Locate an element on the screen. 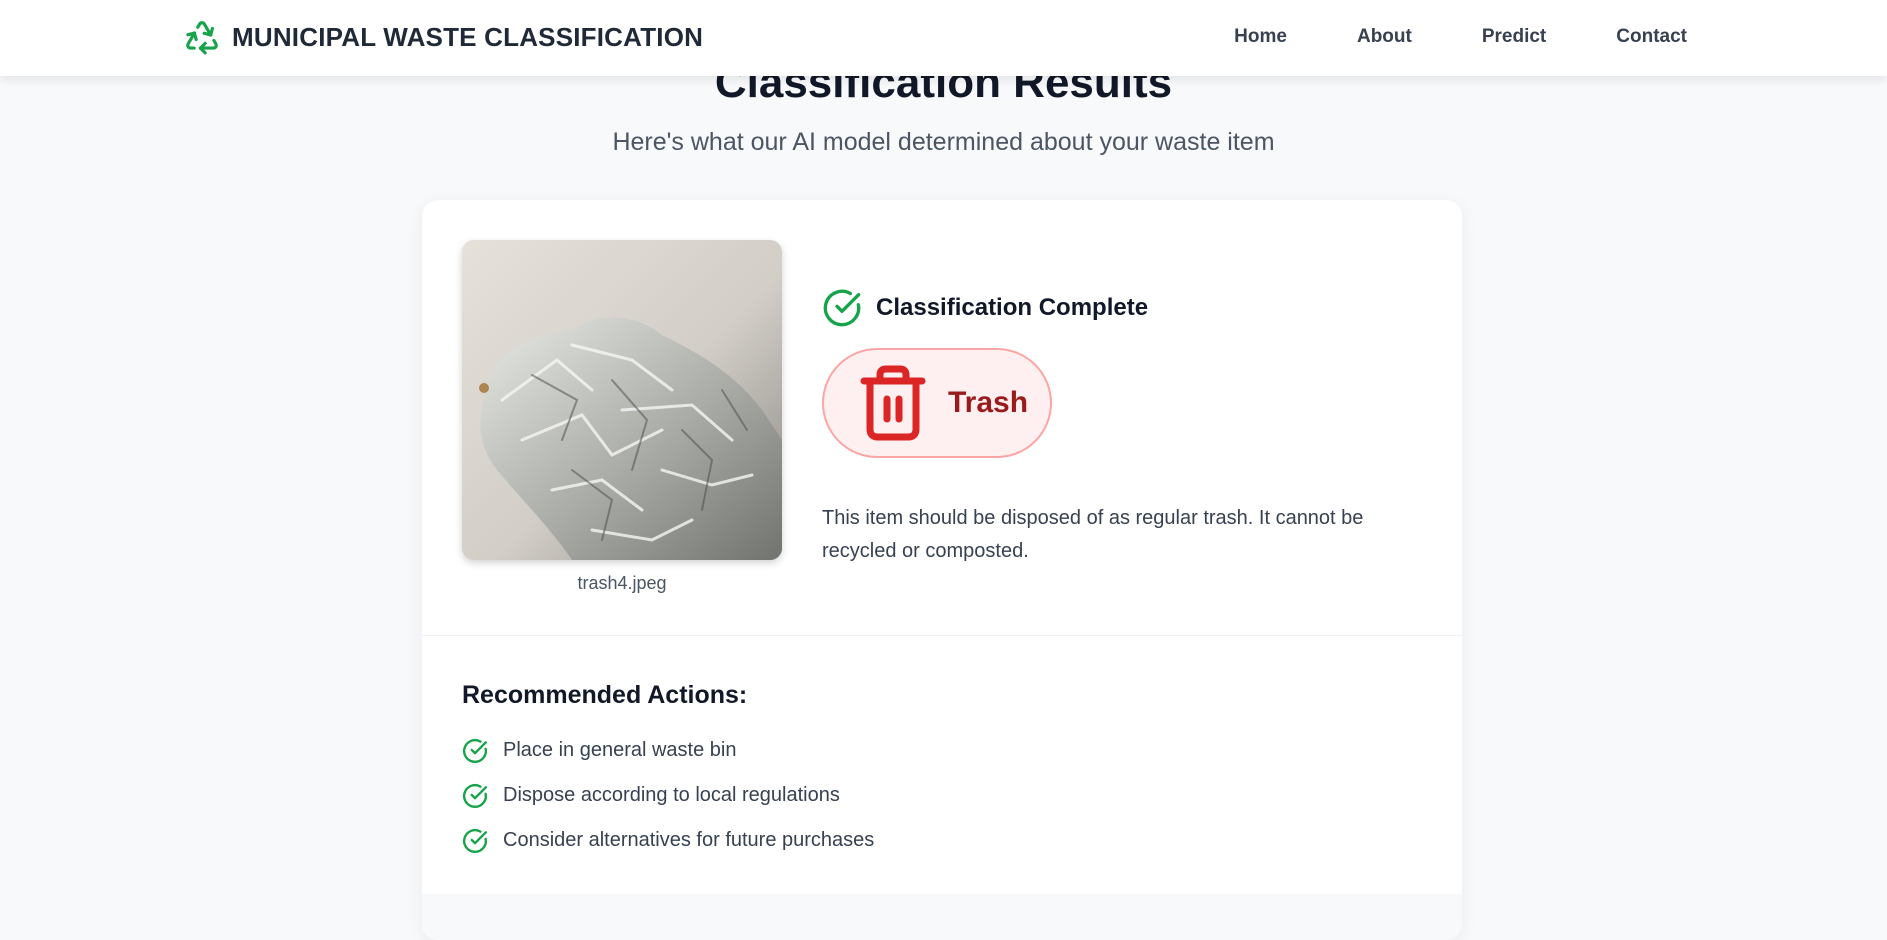  category-badge: Trash is located at coordinates (937, 403).